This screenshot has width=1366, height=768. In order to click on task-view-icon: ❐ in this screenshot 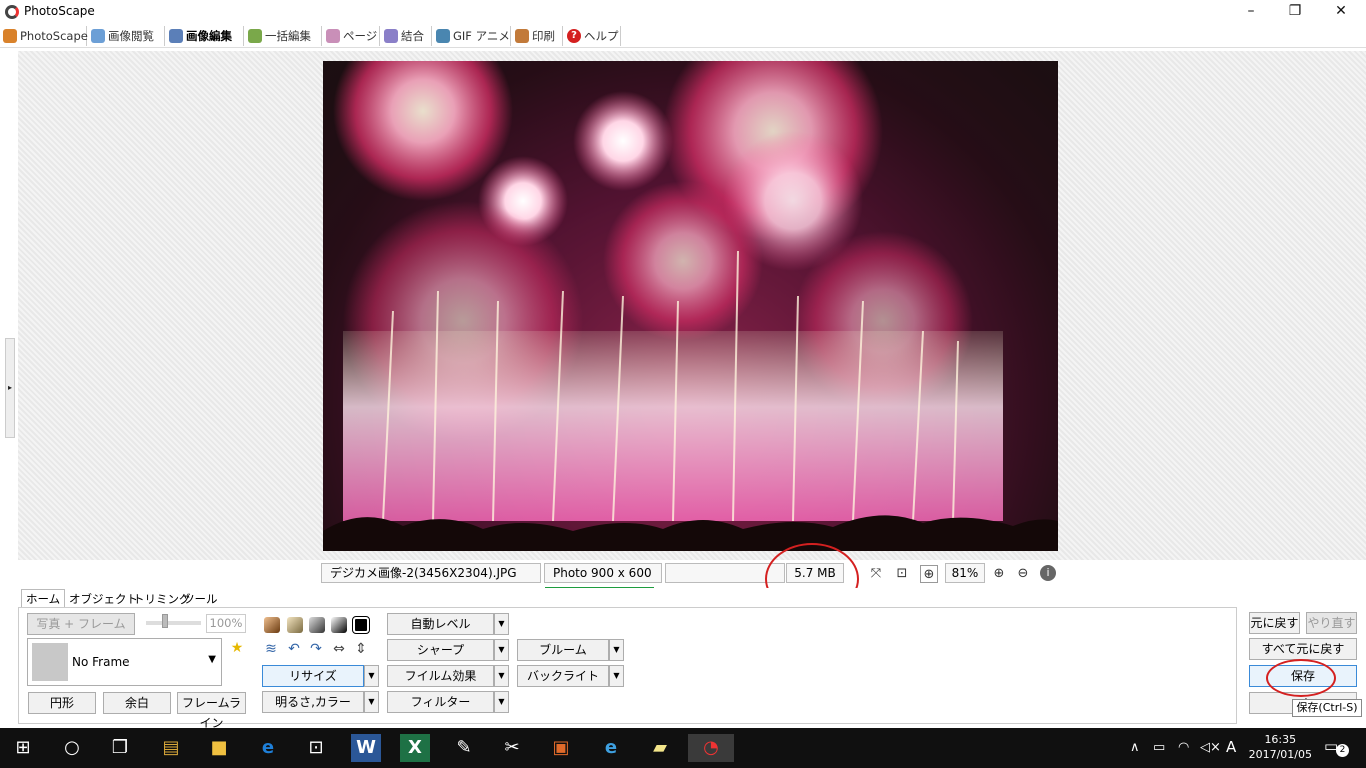, I will do `click(120, 748)`.